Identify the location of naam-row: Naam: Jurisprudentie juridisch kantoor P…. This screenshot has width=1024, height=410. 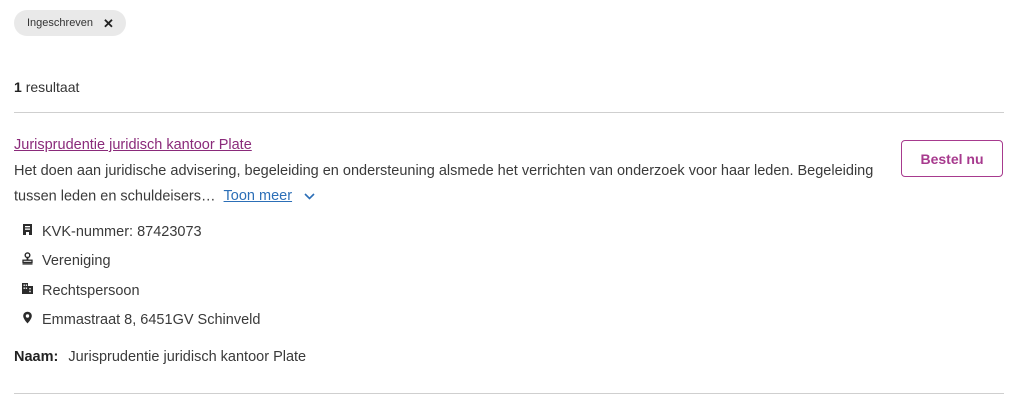
(160, 357).